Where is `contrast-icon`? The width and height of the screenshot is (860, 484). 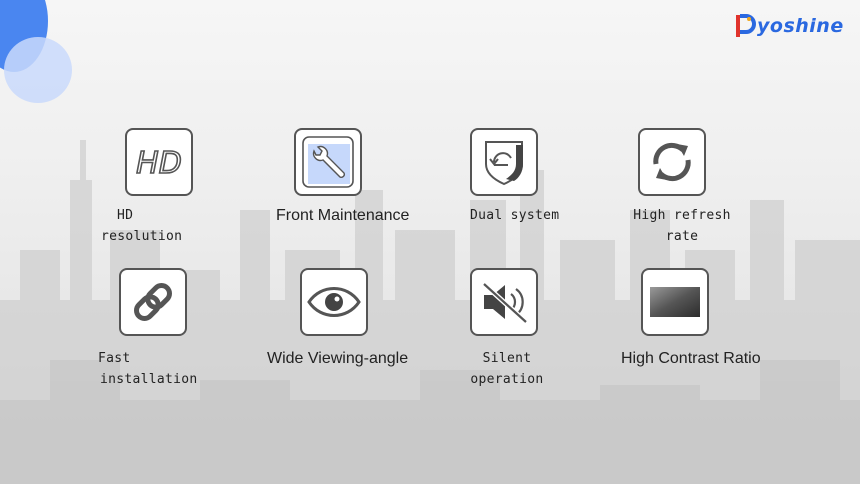
contrast-icon is located at coordinates (675, 302).